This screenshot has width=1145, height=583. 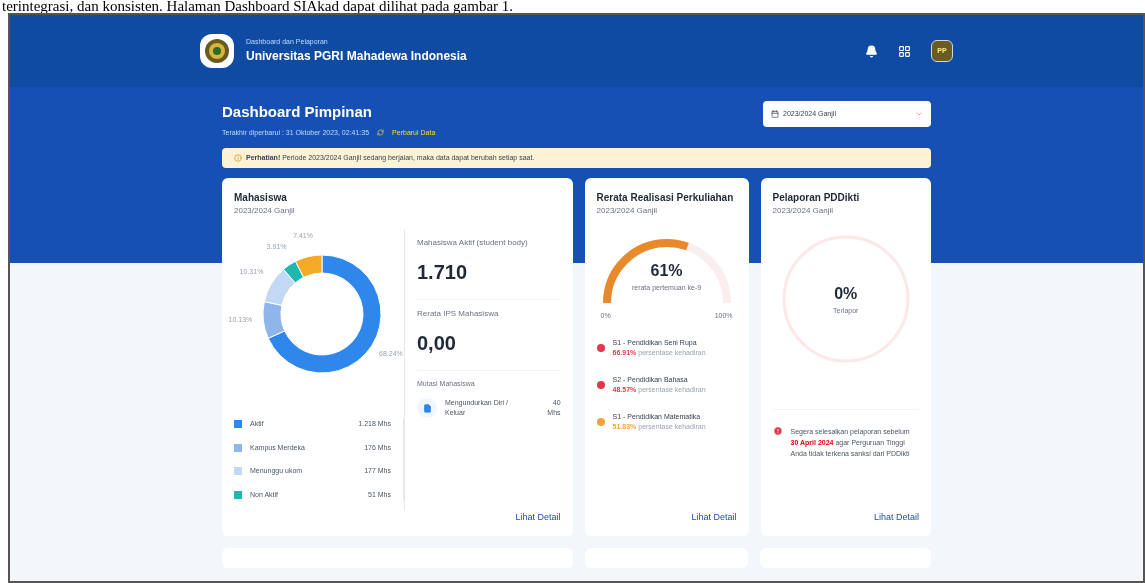 I want to click on apps-icon, so click(x=904, y=51).